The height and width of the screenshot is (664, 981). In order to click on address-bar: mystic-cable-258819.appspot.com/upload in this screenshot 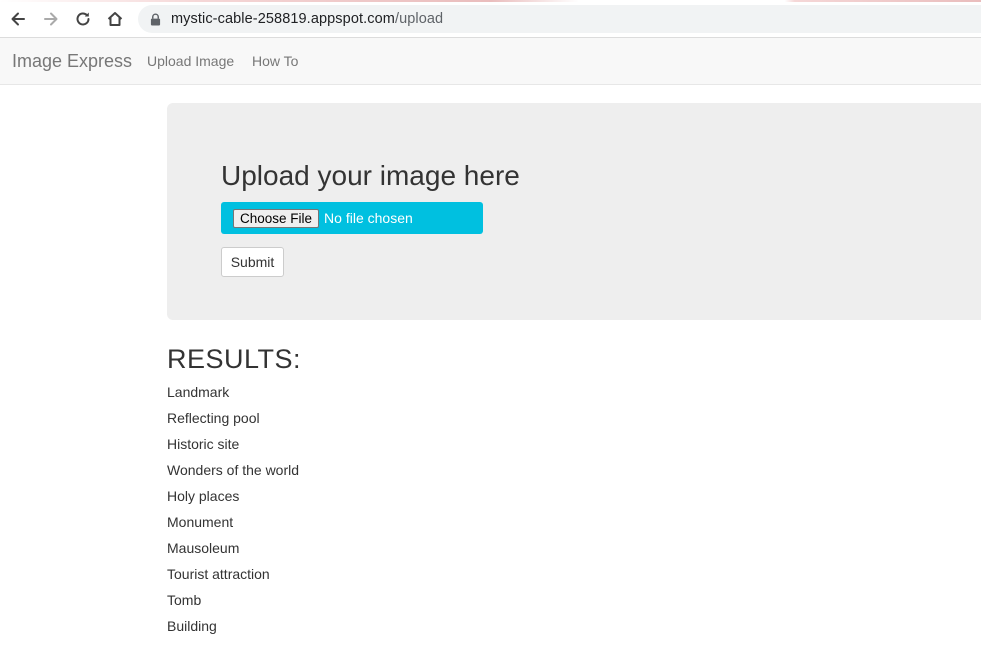, I will do `click(559, 19)`.